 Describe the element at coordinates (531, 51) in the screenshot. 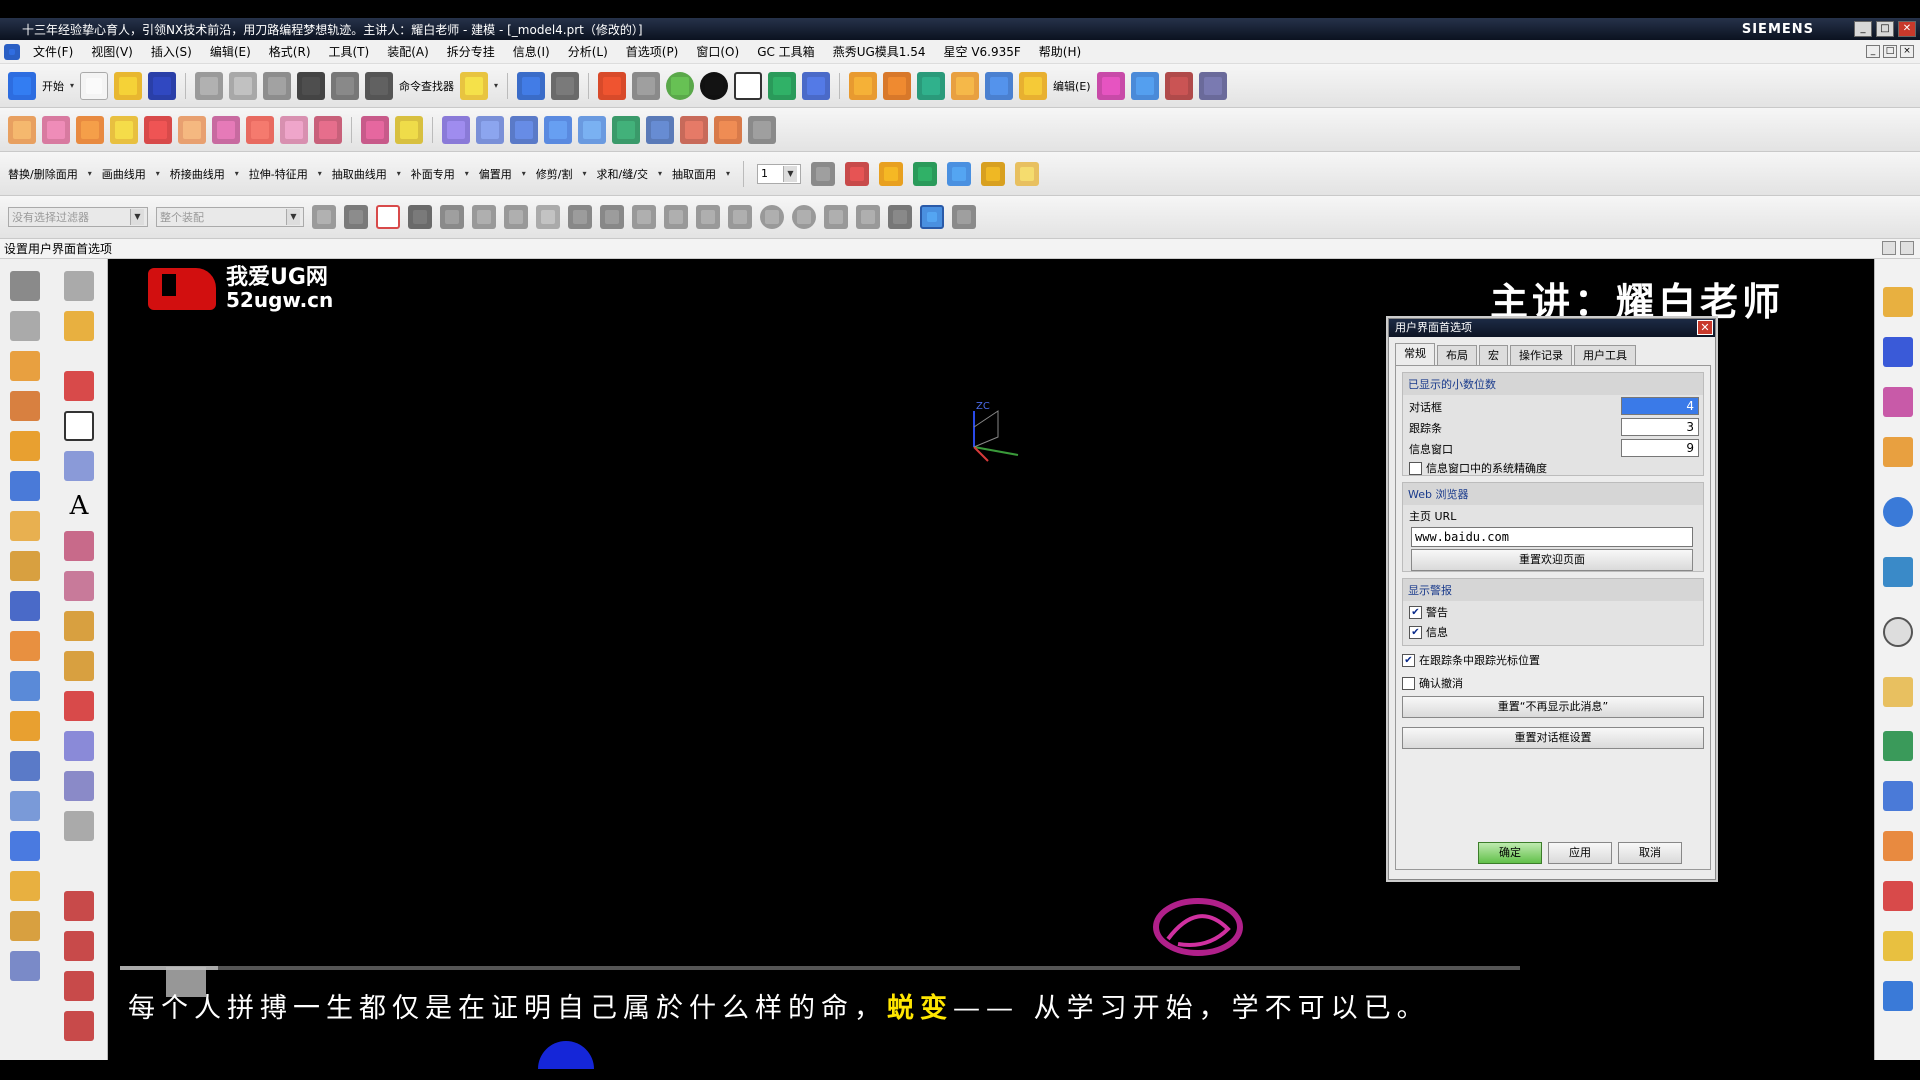

I see `menu-info: 信息(I)` at that location.